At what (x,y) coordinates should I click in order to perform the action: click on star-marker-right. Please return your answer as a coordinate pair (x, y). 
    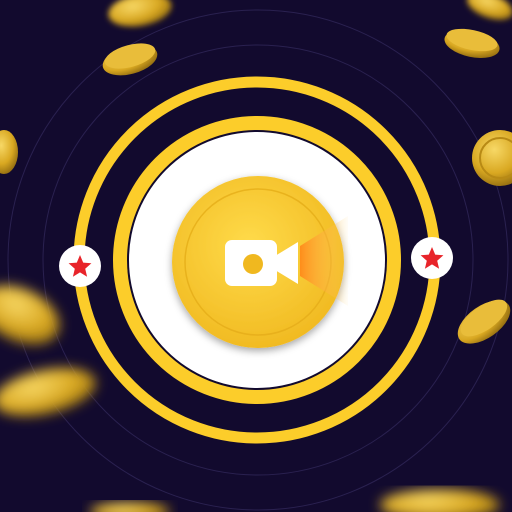
    Looking at the image, I should click on (432, 258).